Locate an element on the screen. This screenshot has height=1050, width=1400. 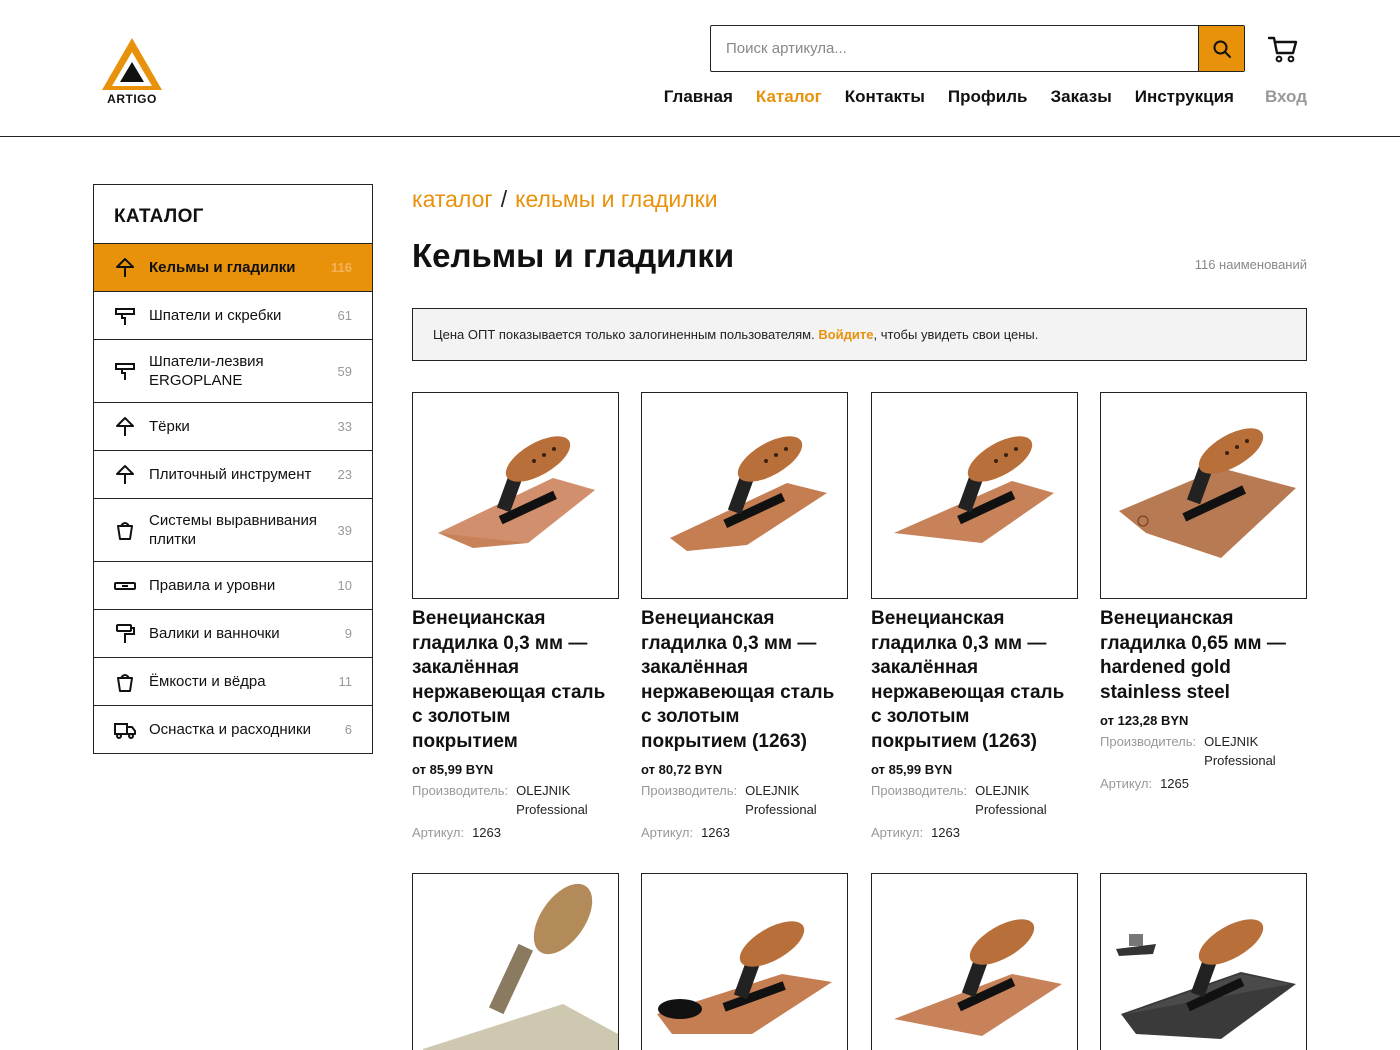
sidebar-title: КАТАЛОГ is located at coordinates (233, 214).